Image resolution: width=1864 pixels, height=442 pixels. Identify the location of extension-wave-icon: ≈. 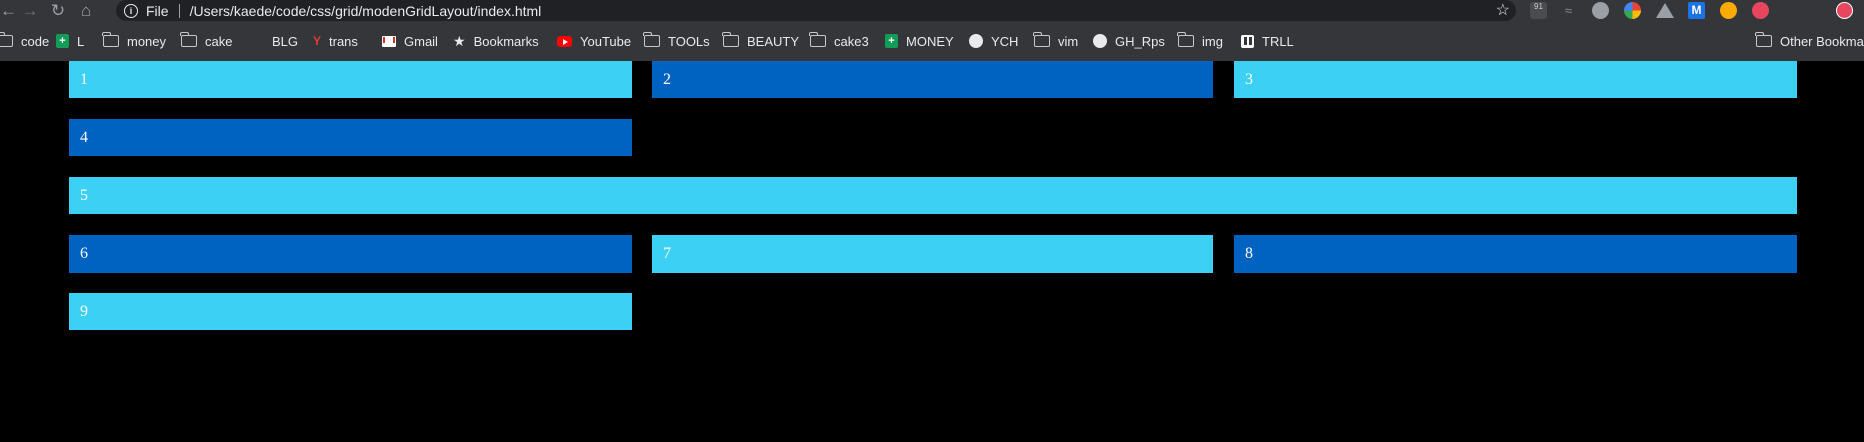
(1568, 10).